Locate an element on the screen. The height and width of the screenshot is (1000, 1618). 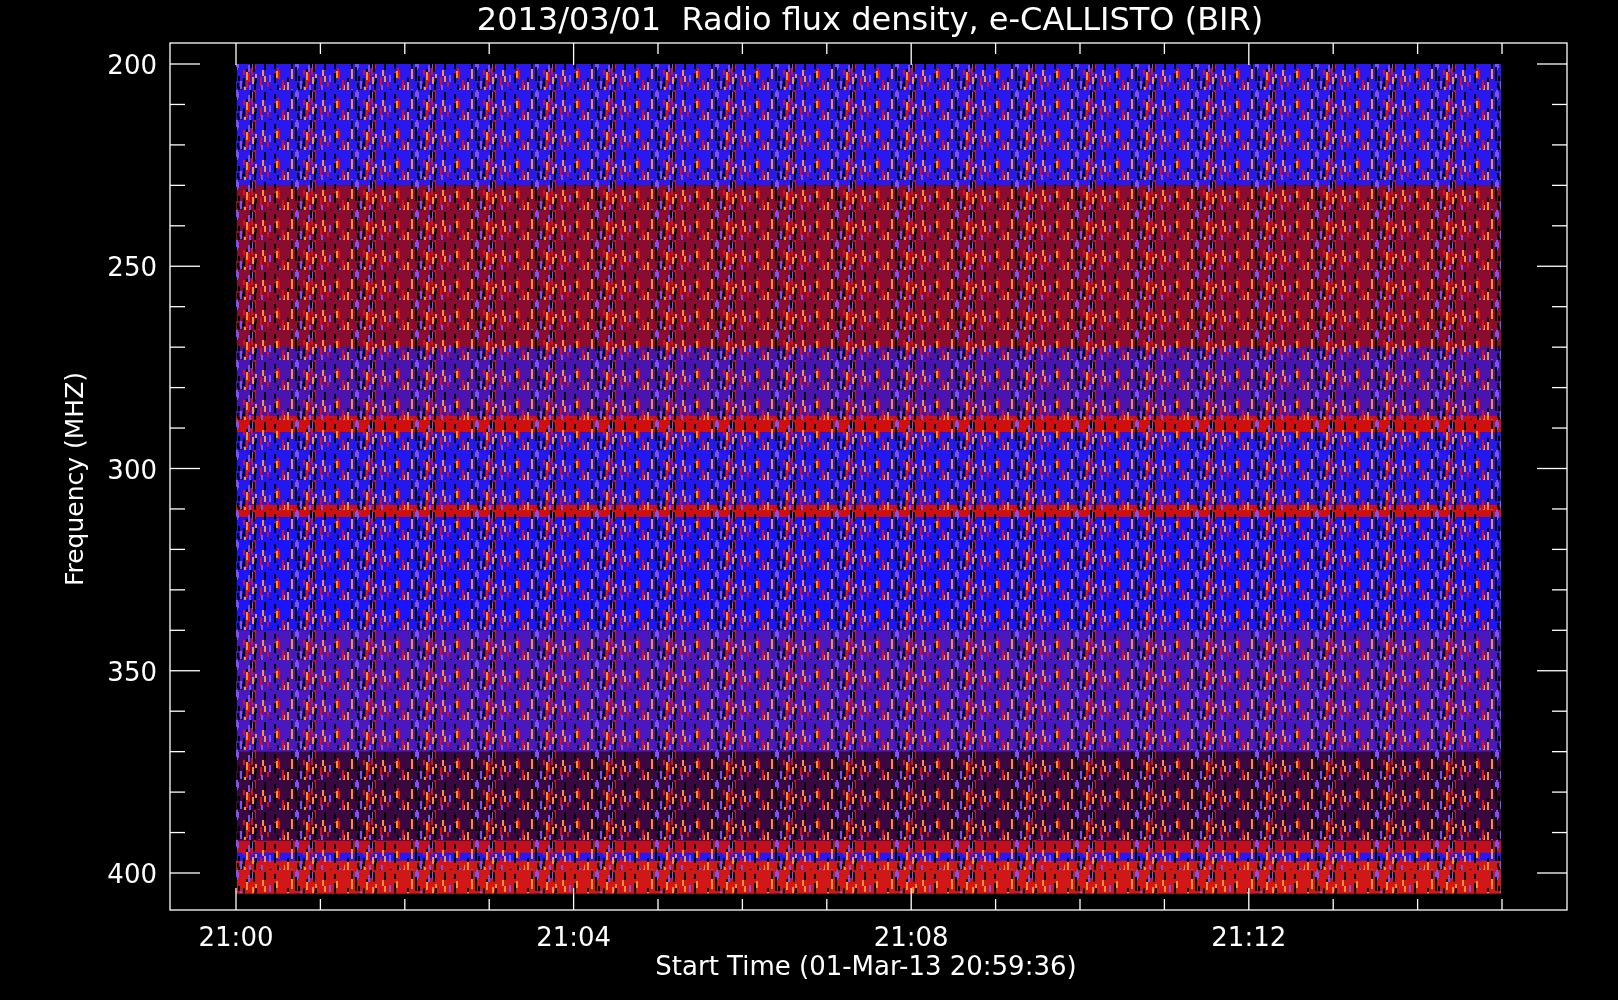
y-tick-label: 350 is located at coordinates (132, 671).